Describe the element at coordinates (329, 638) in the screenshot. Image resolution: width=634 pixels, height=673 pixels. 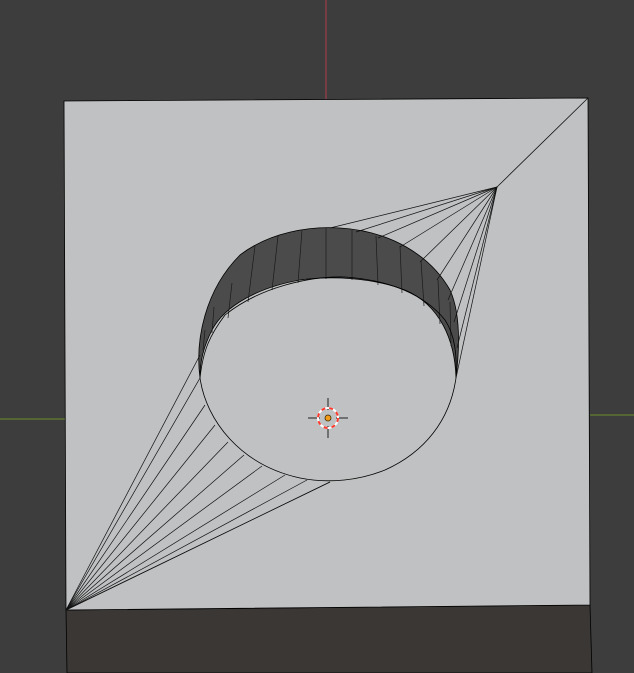
I see `mesh-side-face` at that location.